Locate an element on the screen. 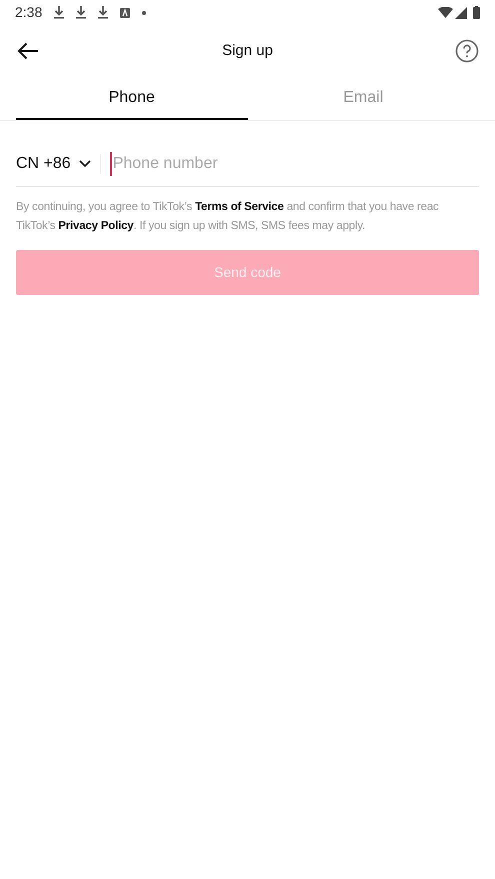 The width and height of the screenshot is (495, 879). battery-icon is located at coordinates (476, 12).